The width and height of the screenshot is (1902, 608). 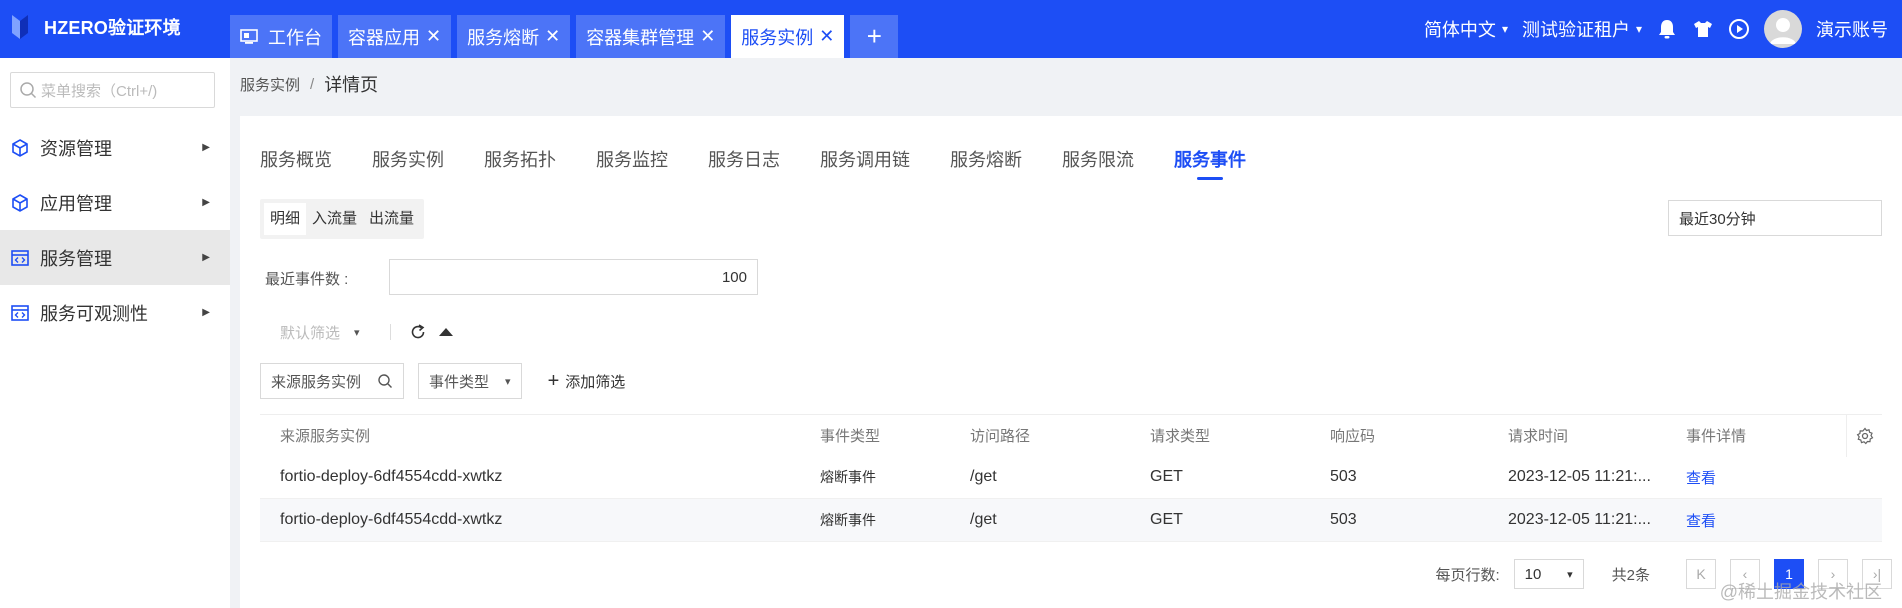 What do you see at coordinates (459, 382) in the screenshot?
I see `event-type-label: 事件类型` at bounding box center [459, 382].